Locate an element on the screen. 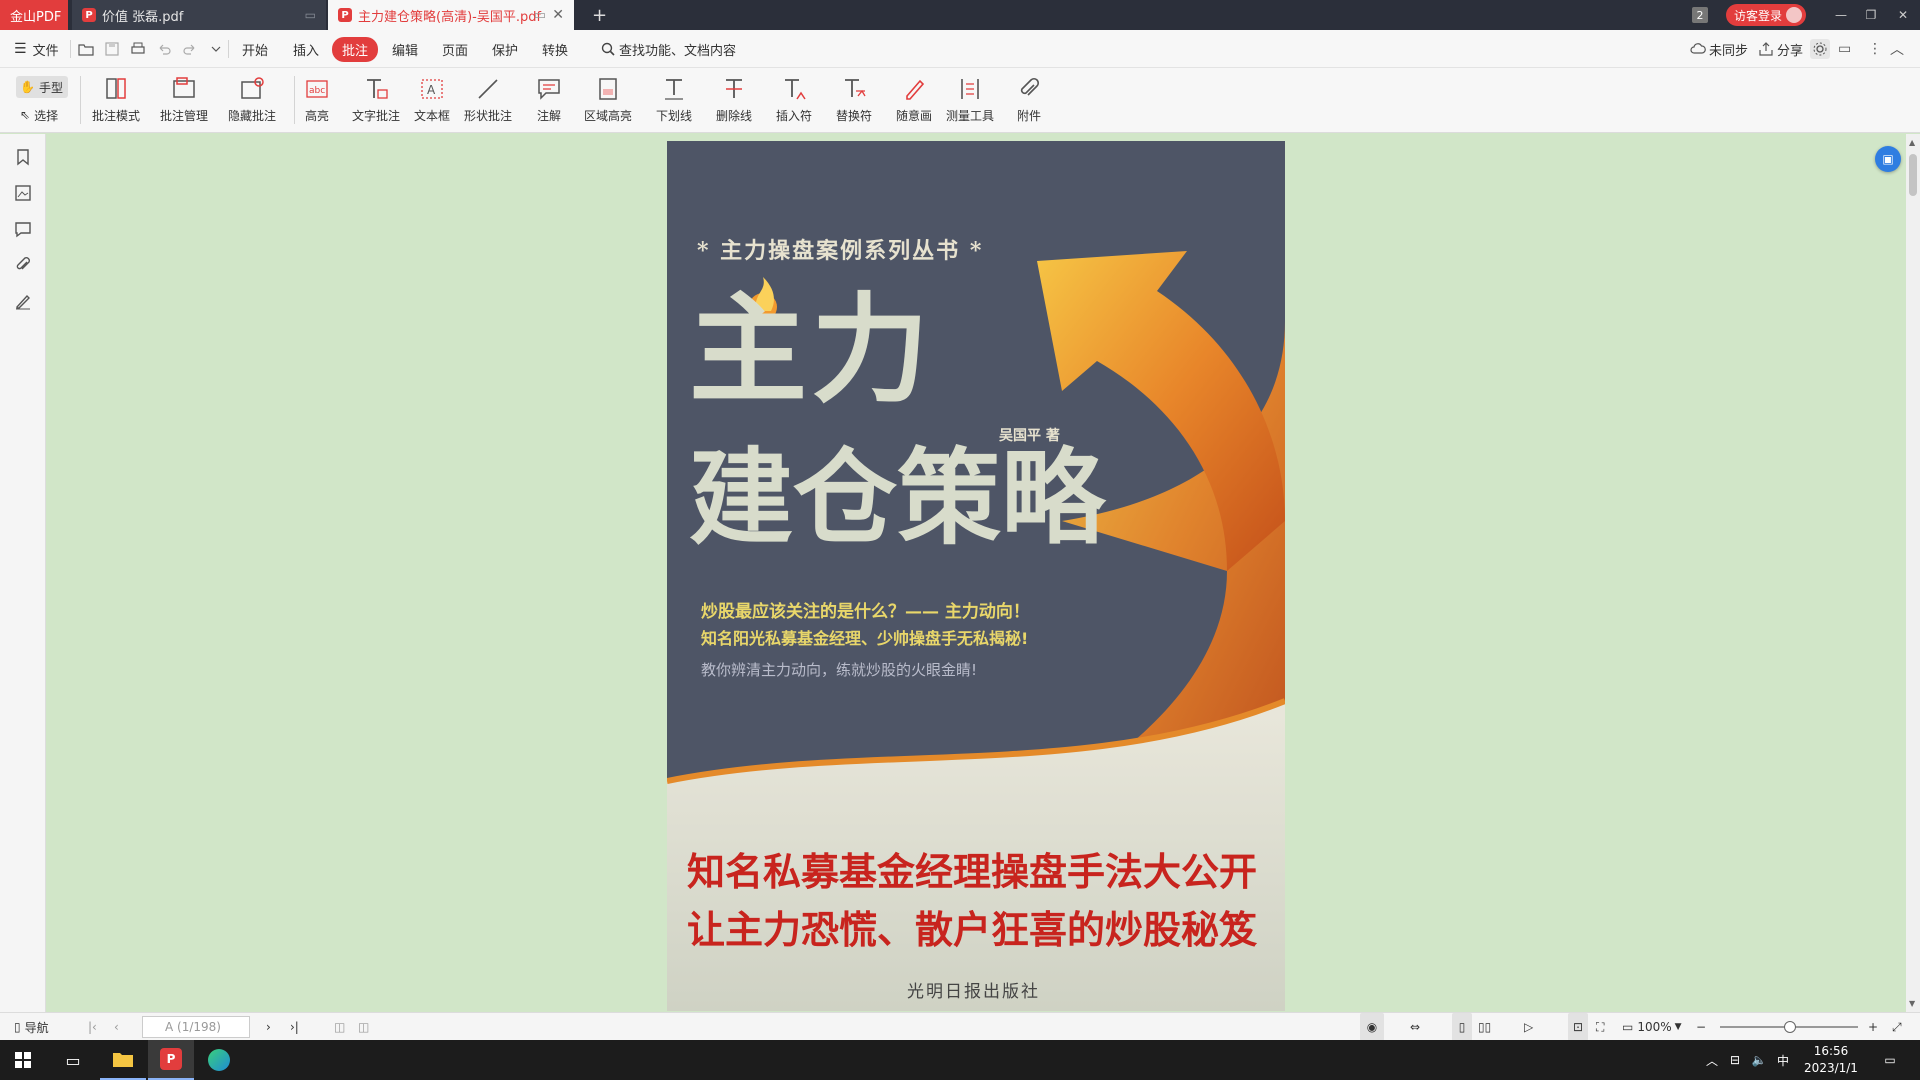 The width and height of the screenshot is (1920, 1080). select-tool-button: ⇖ 选择 is located at coordinates (39, 115).